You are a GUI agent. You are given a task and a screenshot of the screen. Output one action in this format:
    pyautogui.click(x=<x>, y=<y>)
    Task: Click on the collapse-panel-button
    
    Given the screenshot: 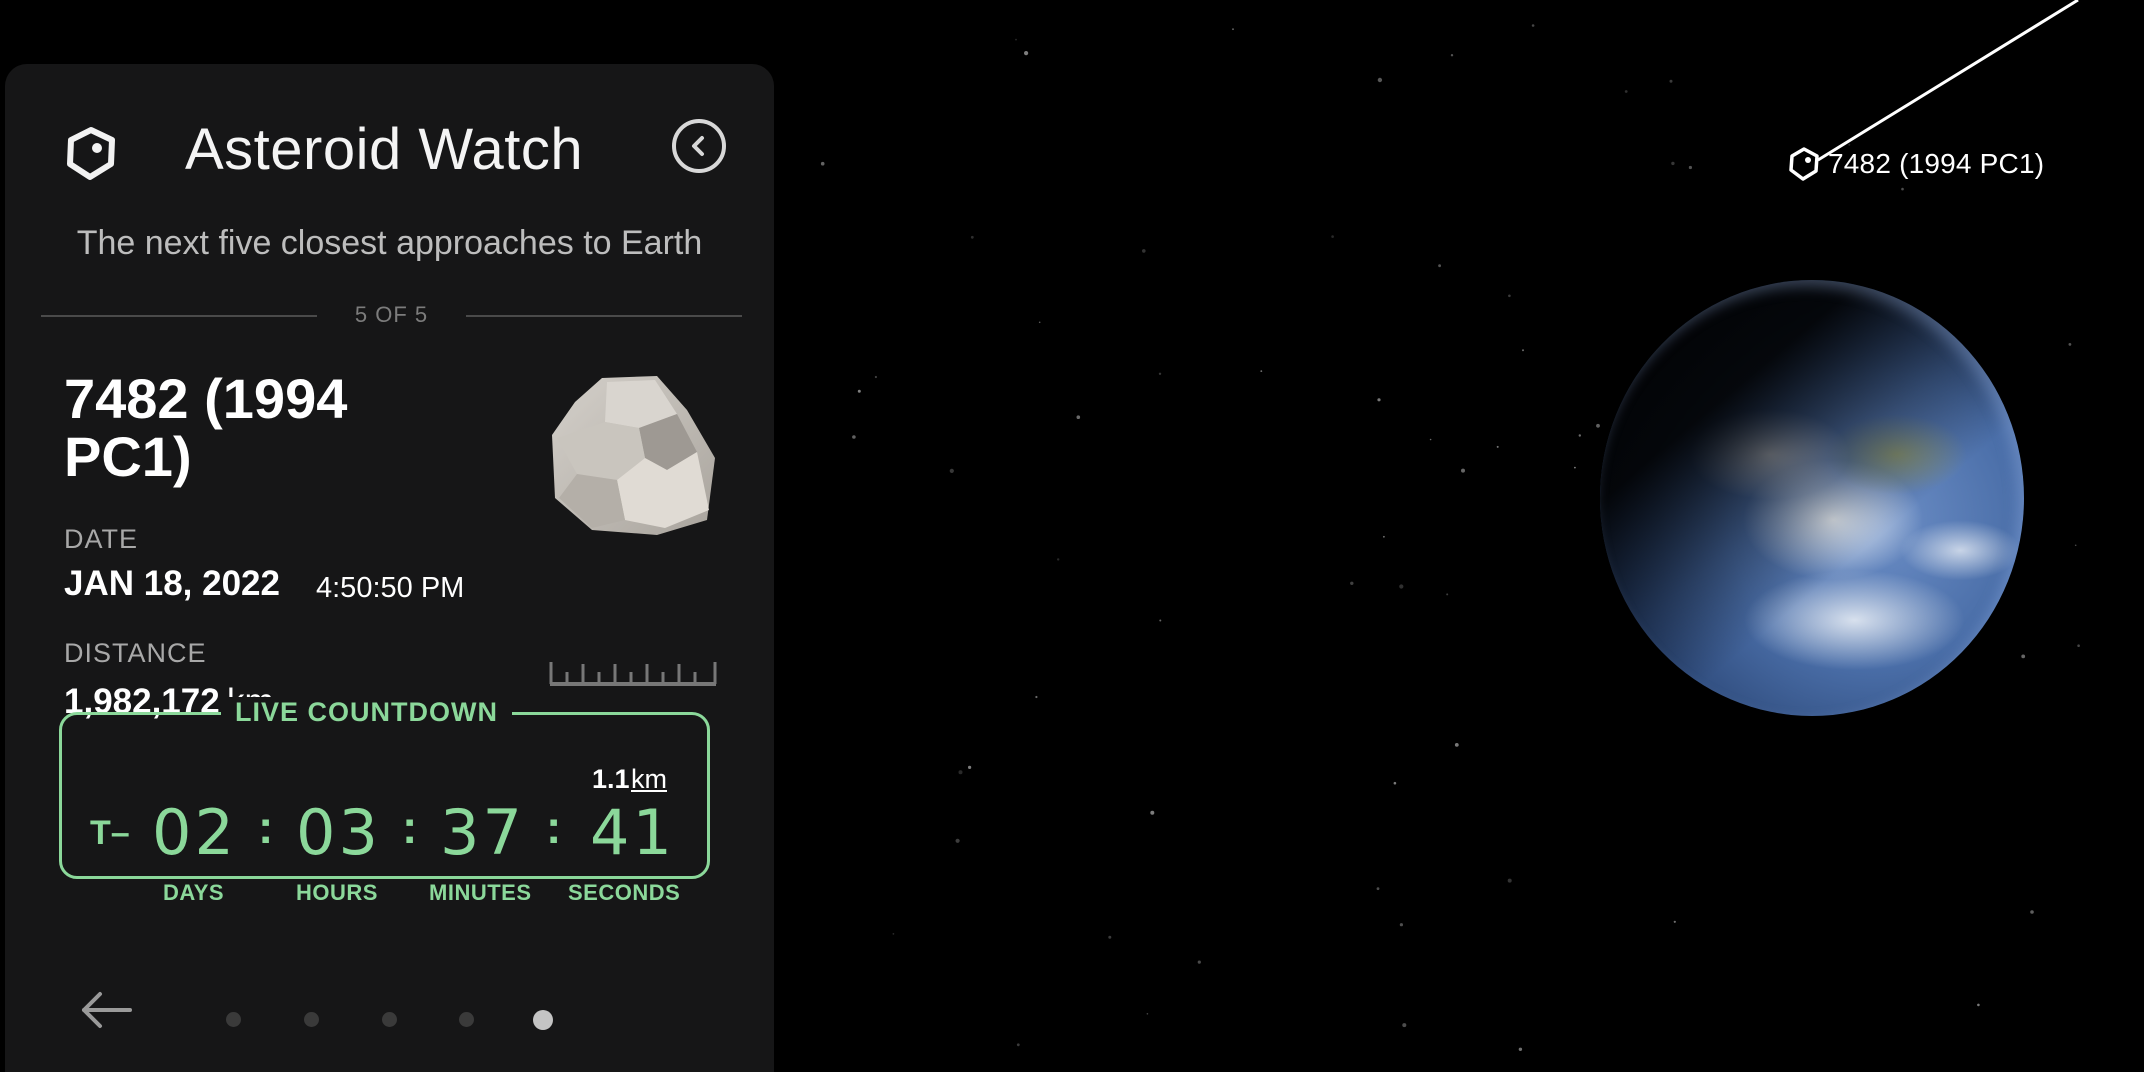 What is the action you would take?
    pyautogui.click(x=699, y=146)
    